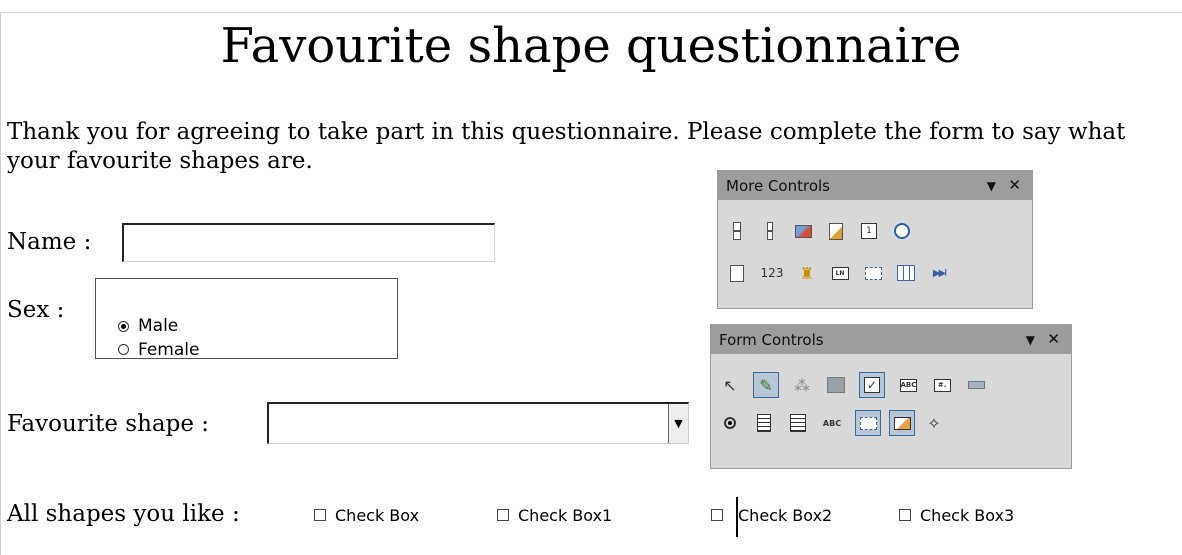  I want to click on table-control-icon, so click(906, 273).